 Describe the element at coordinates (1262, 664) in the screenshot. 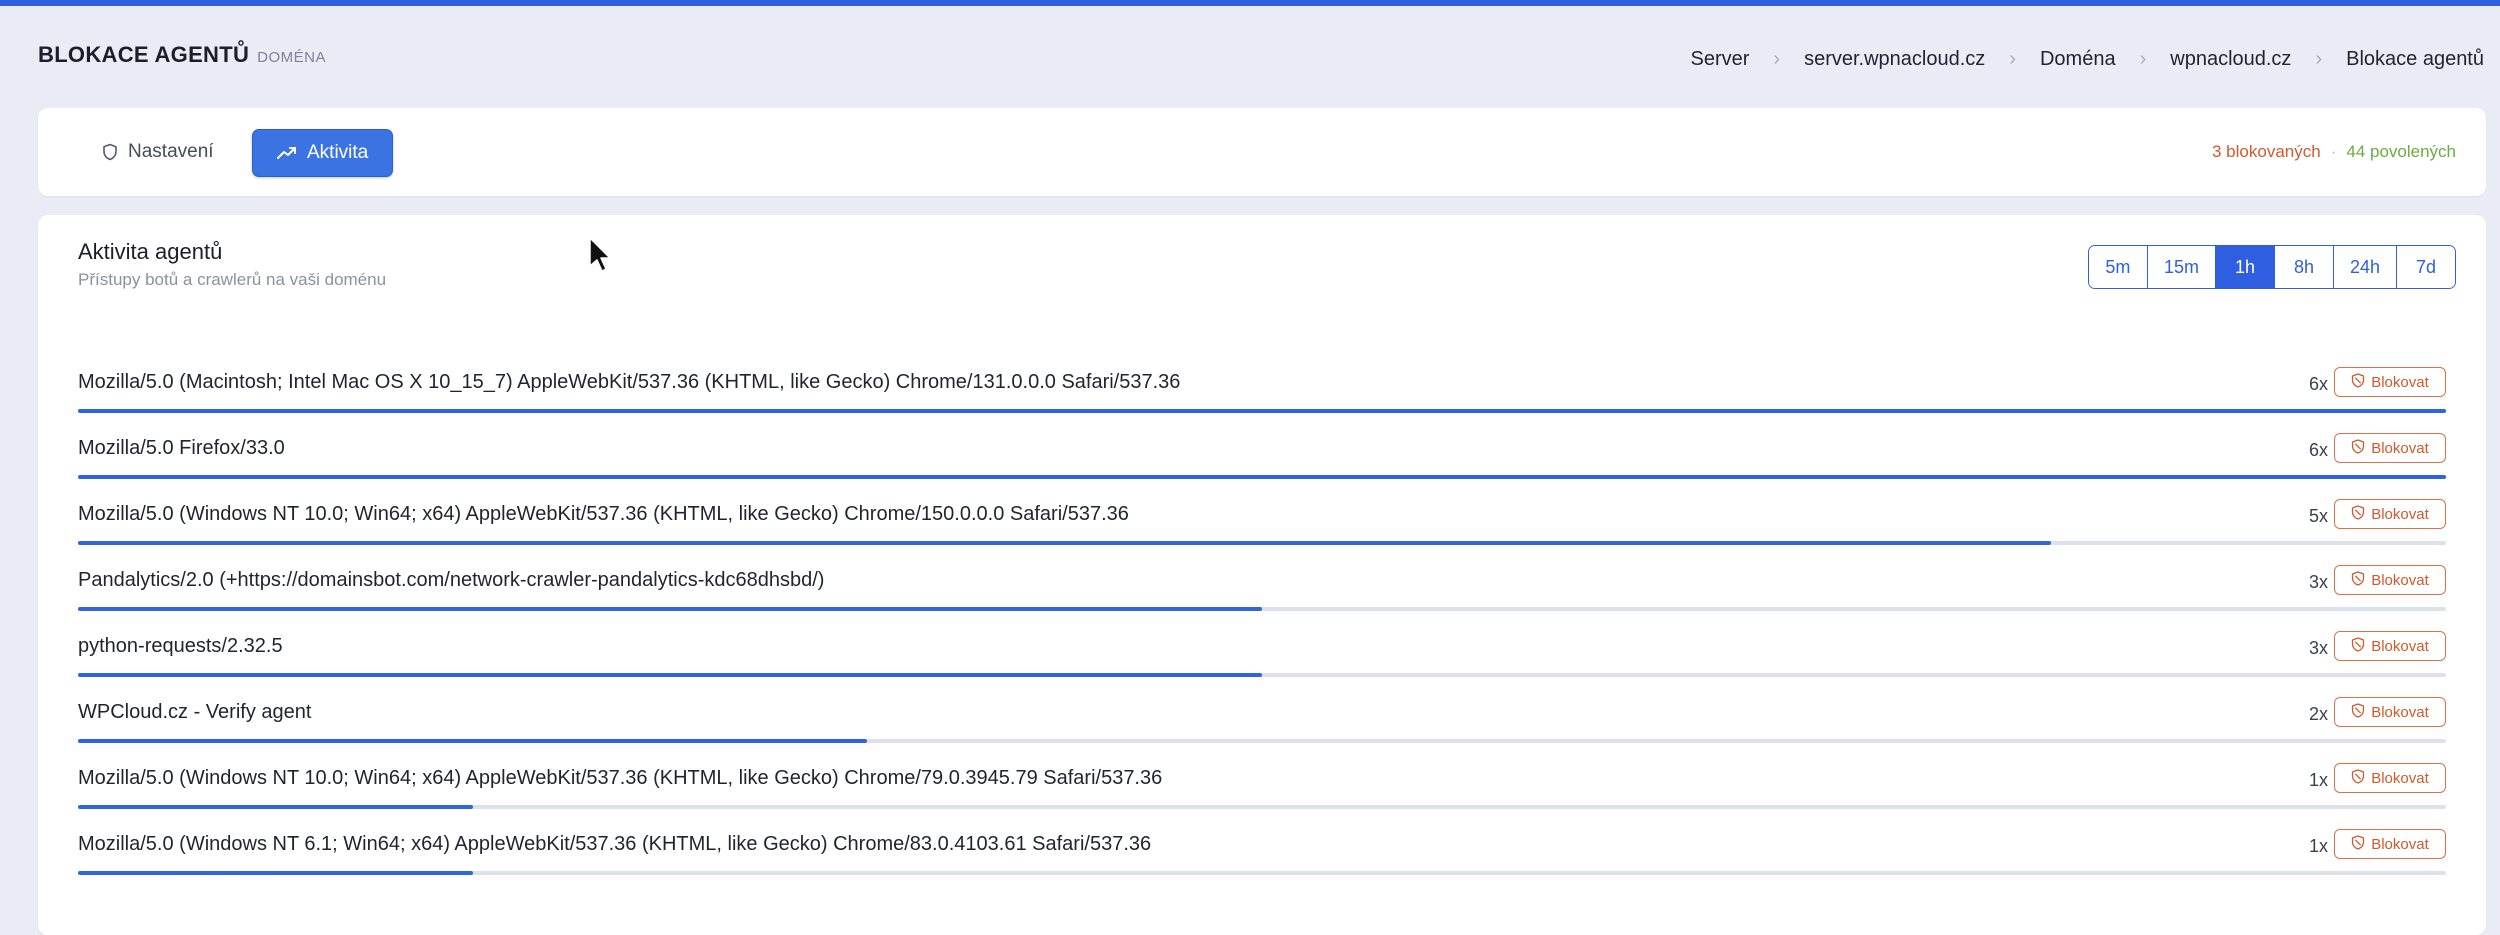

I see `agent-row: python-requests/2.32.5 3x Blokovat` at that location.